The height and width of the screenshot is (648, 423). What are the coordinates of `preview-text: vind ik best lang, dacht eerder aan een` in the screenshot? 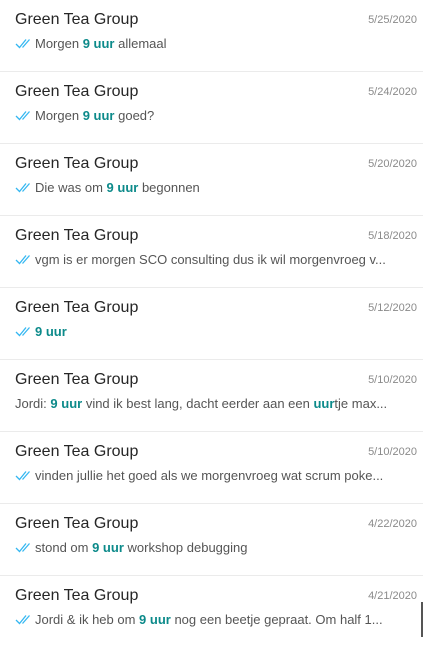 It's located at (198, 403).